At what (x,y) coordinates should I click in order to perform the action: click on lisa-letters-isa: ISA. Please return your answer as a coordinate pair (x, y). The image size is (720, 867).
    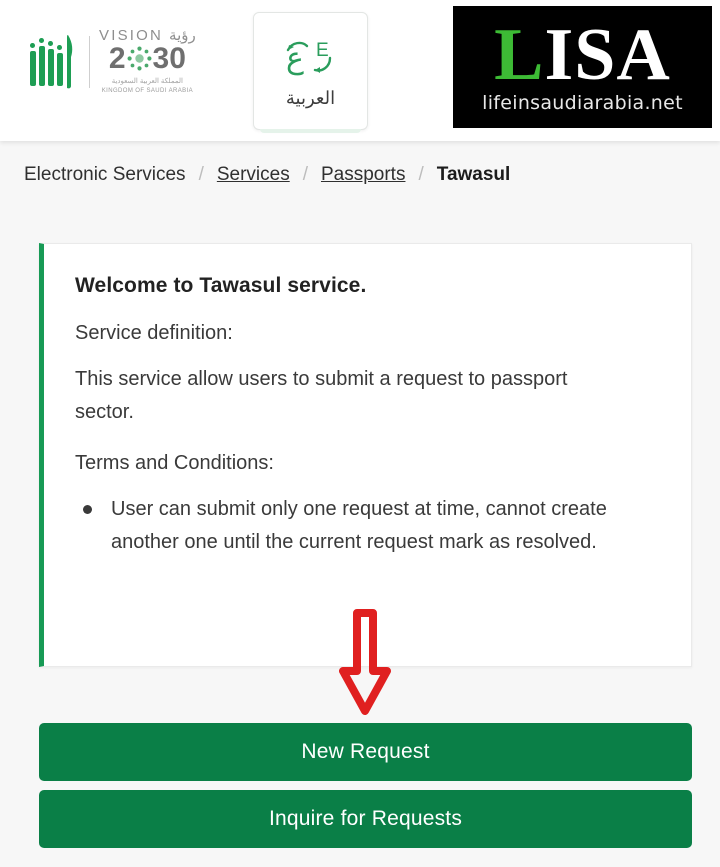
    Looking at the image, I should click on (607, 54).